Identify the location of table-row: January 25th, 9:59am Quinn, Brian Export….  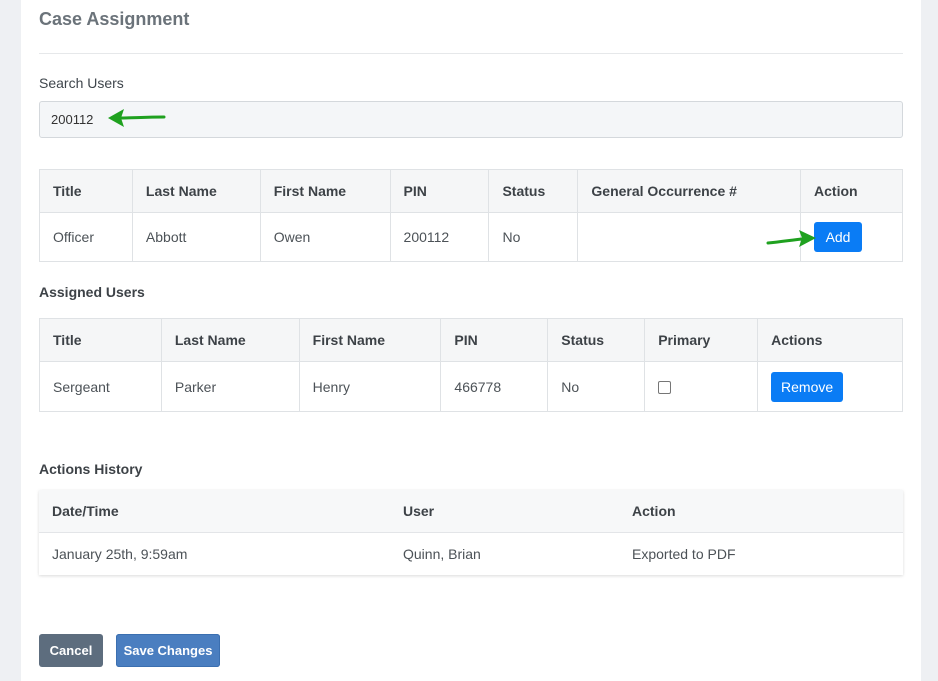
(471, 553).